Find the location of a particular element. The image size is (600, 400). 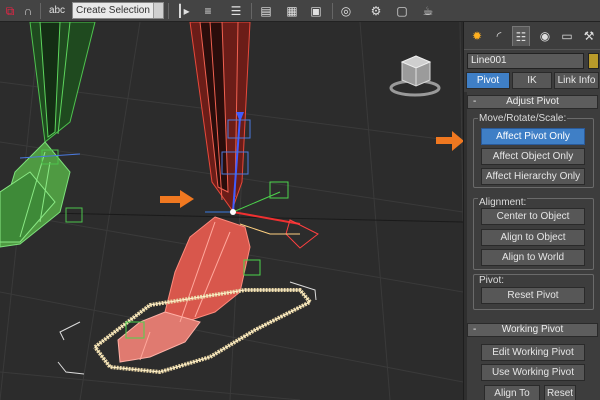

graphite-modeling-icon: ▤ is located at coordinates (266, 11).